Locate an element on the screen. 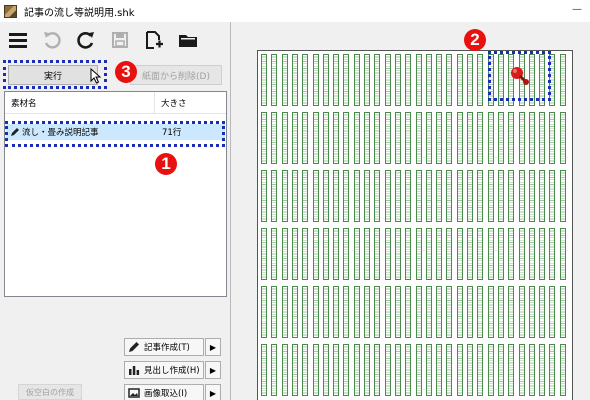 The width and height of the screenshot is (590, 400). column-header-name: 素材名 is located at coordinates (80, 102).